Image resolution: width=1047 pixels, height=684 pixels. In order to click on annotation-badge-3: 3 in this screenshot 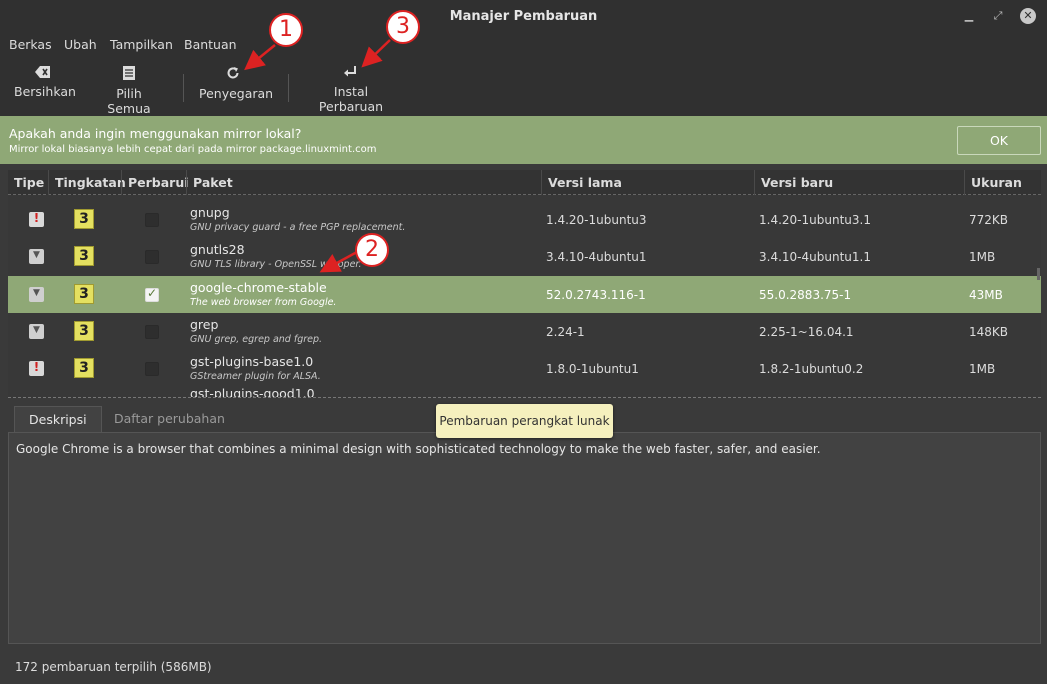, I will do `click(403, 27)`.